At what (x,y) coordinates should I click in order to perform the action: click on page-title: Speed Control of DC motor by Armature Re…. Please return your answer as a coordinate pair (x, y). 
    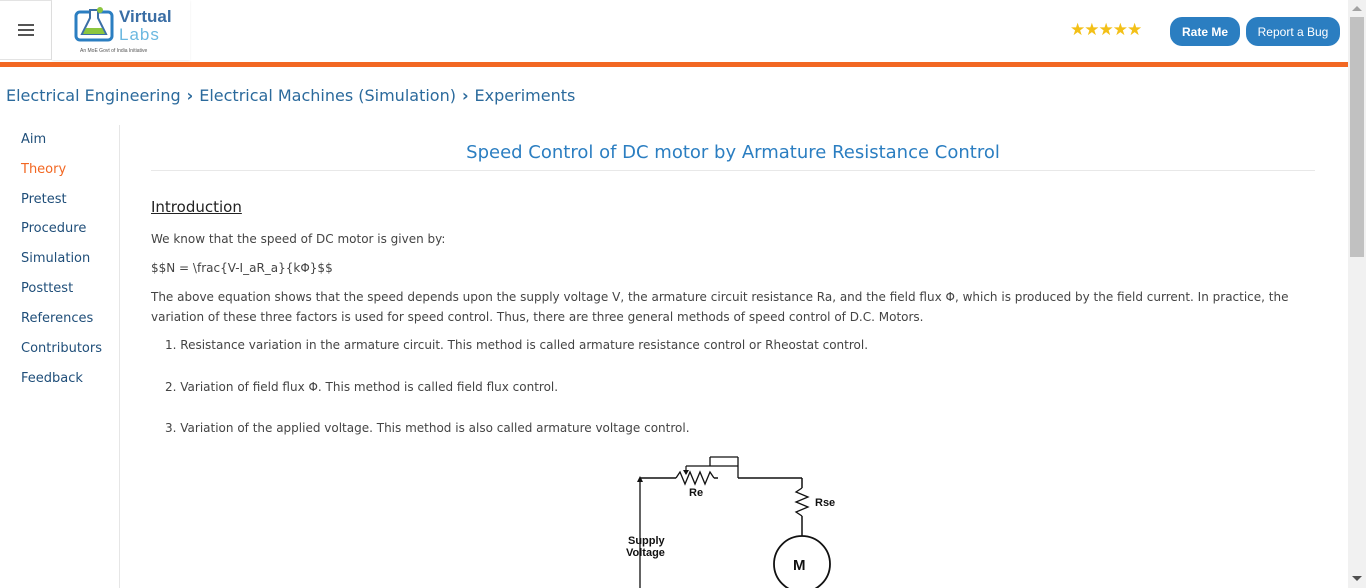
    Looking at the image, I should click on (733, 152).